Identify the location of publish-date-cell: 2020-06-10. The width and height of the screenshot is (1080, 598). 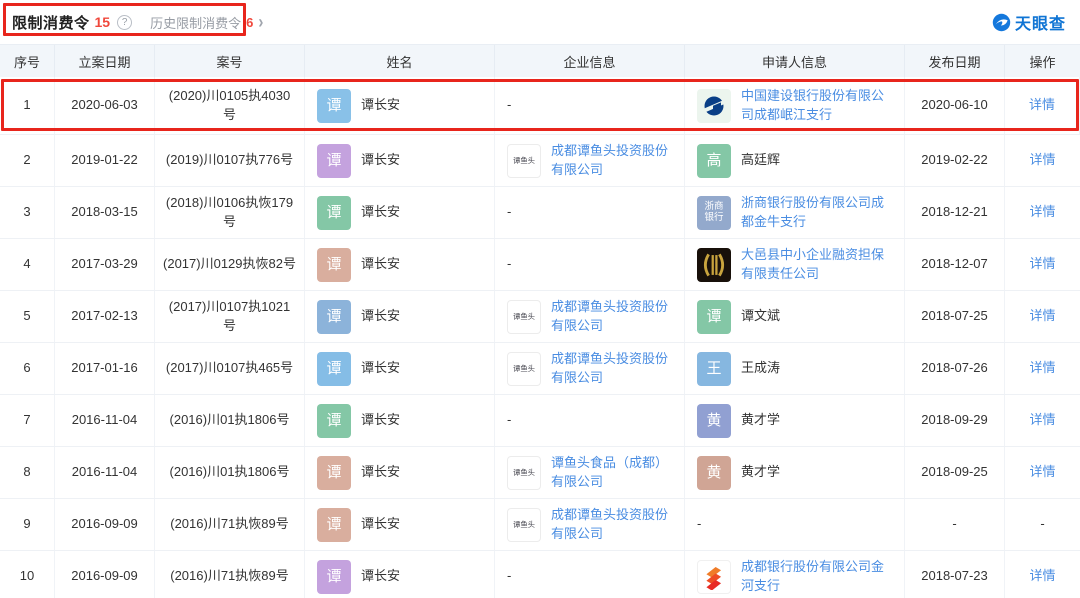
(955, 105).